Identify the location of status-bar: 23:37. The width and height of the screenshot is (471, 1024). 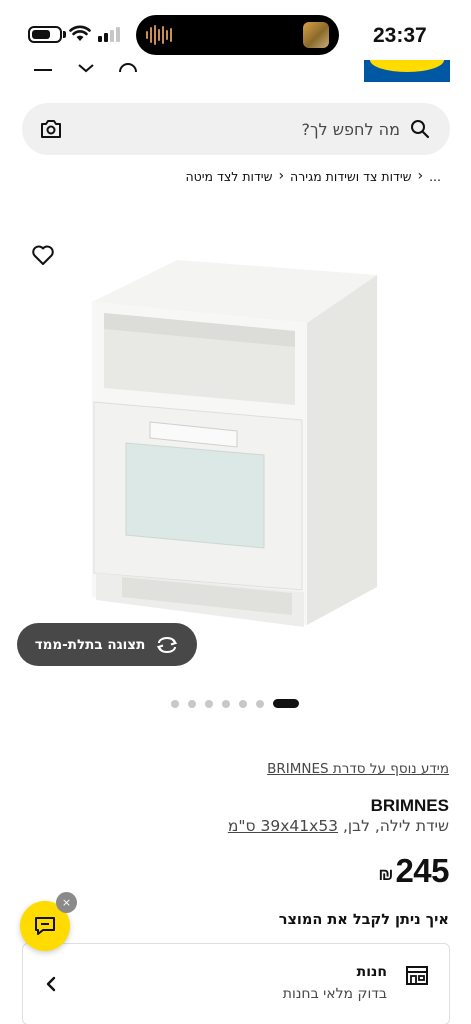
(235, 31).